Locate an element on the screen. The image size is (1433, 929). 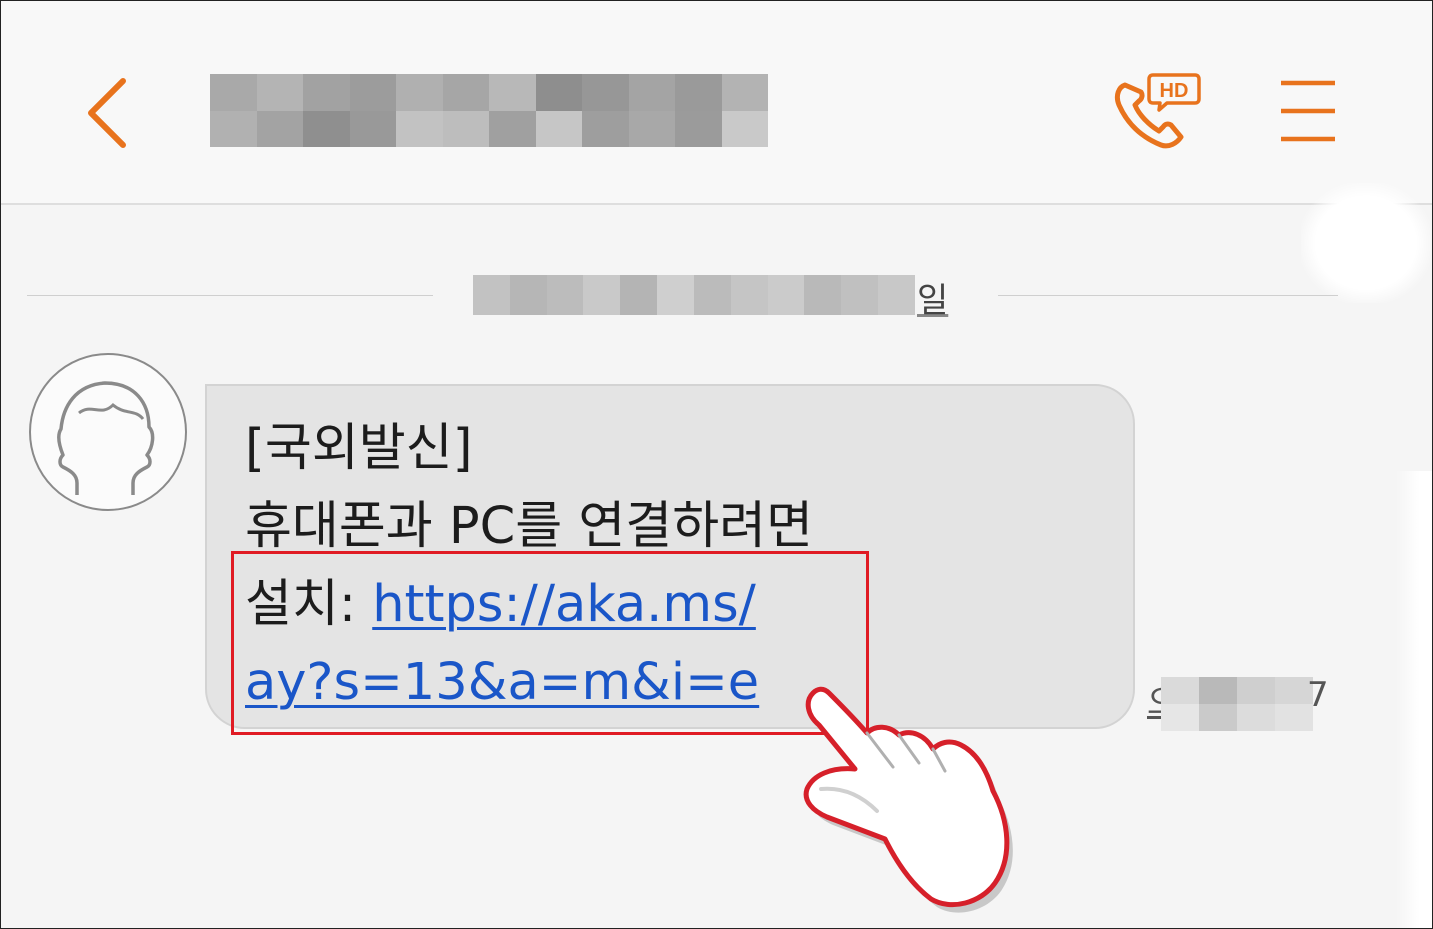
hd-voice-call-icon: HD is located at coordinates (1157, 111).